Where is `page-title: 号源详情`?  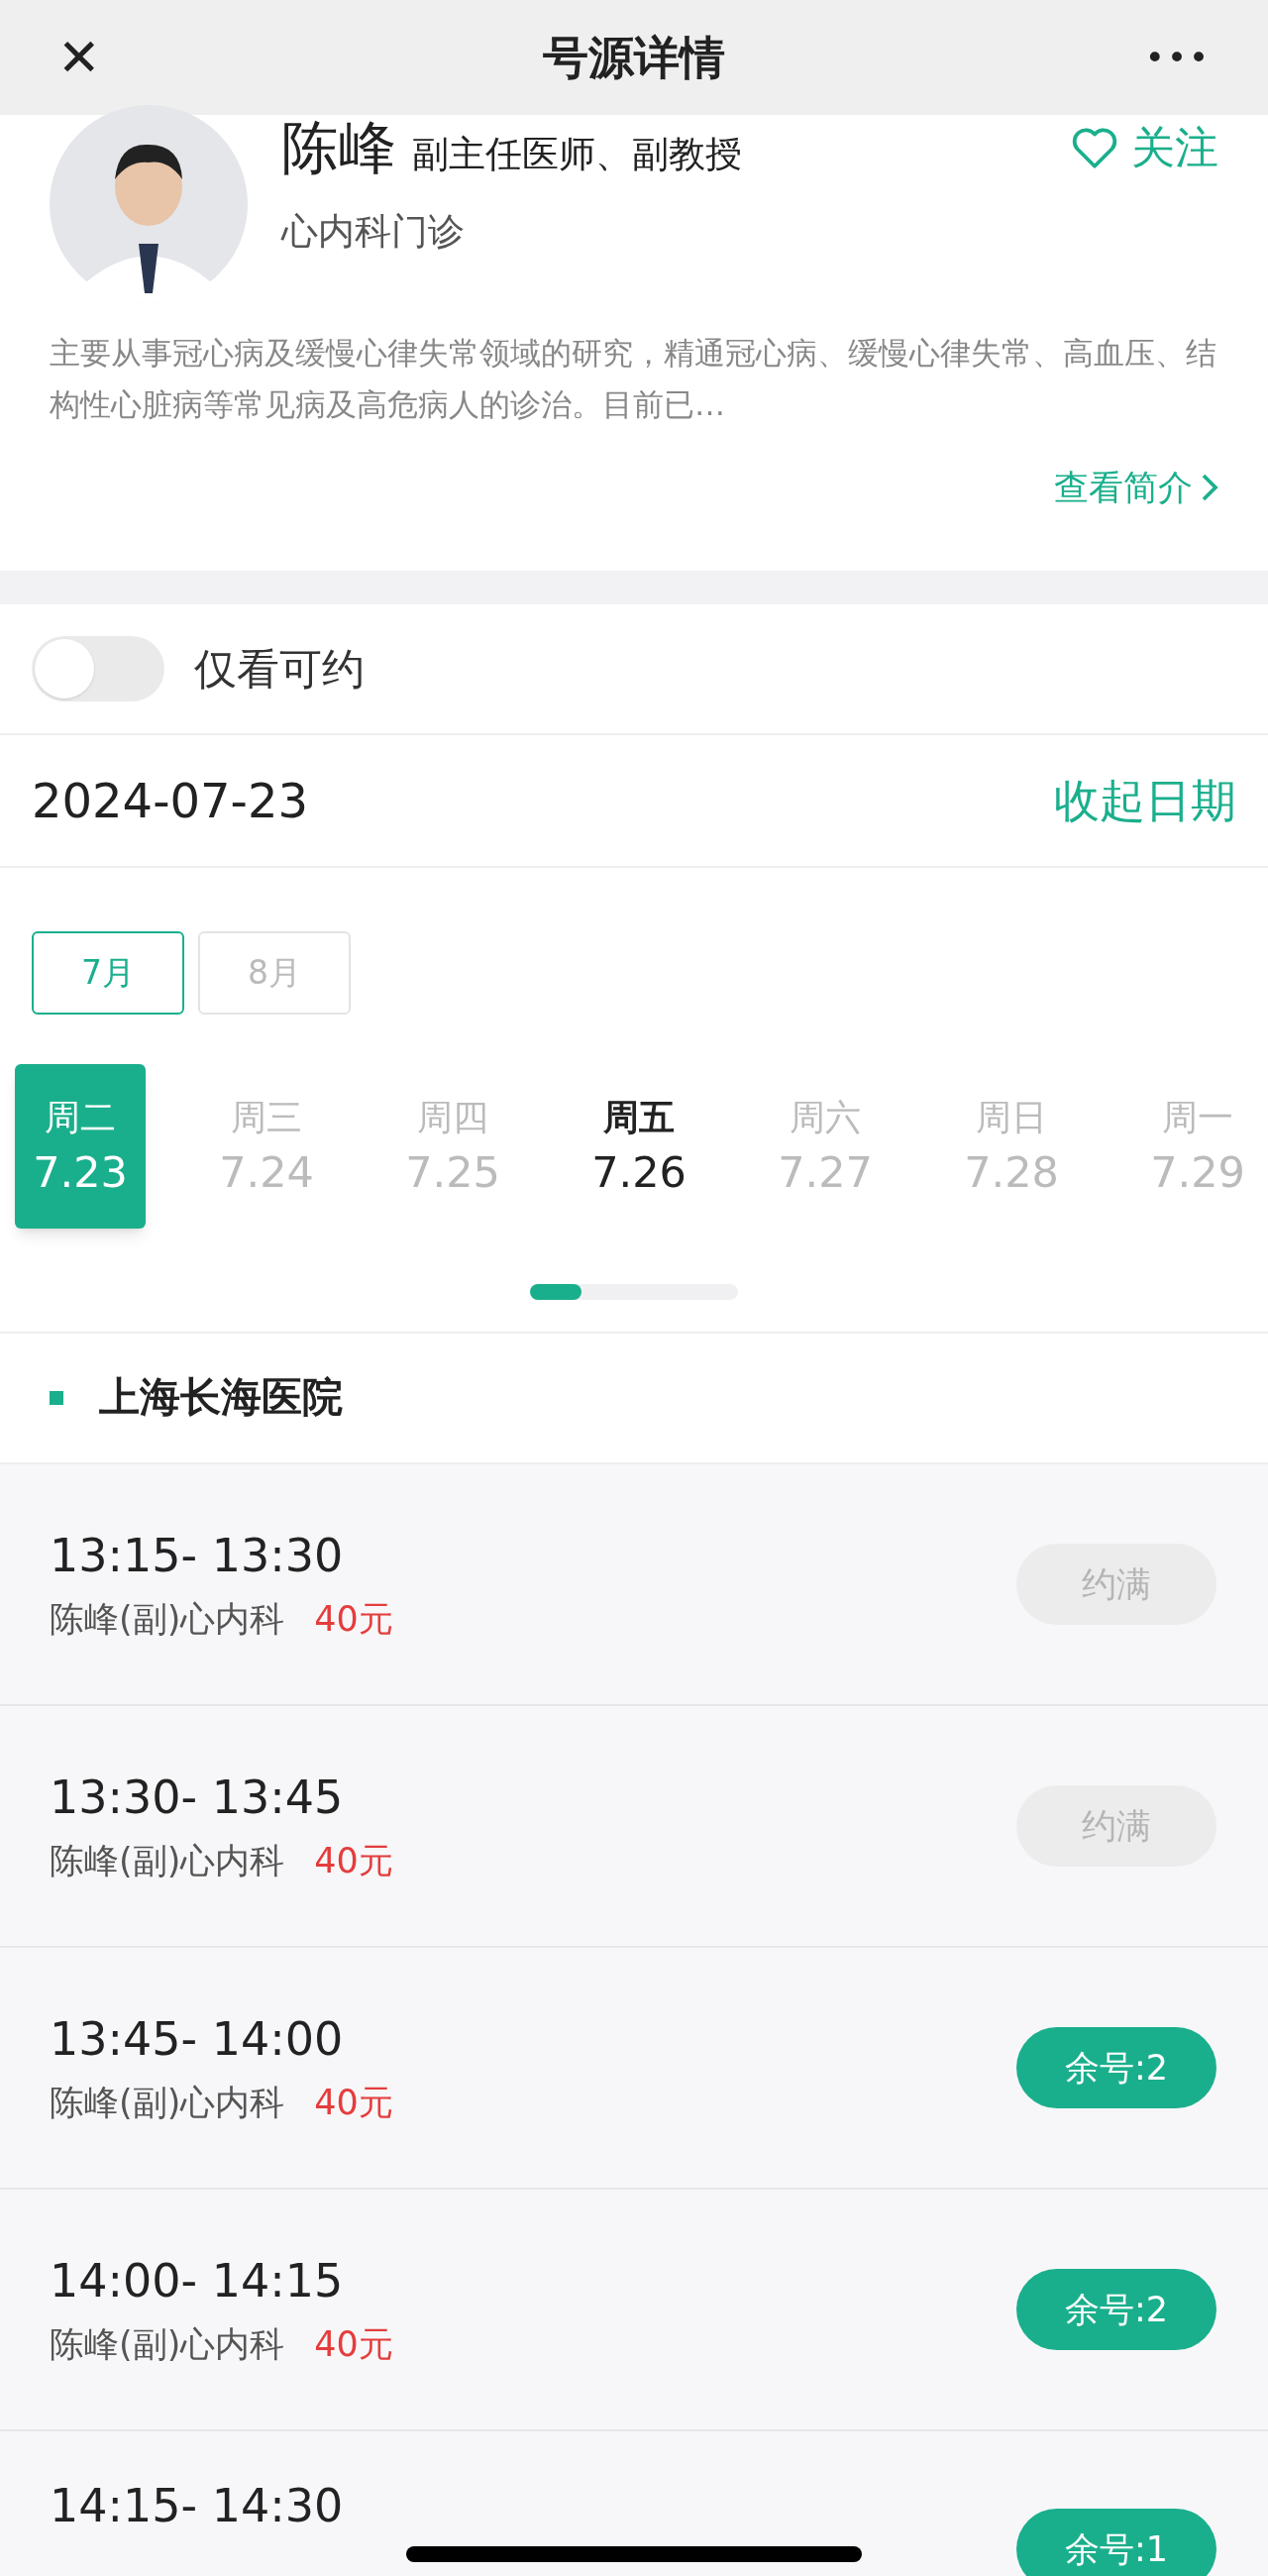
page-title: 号源详情 is located at coordinates (634, 58).